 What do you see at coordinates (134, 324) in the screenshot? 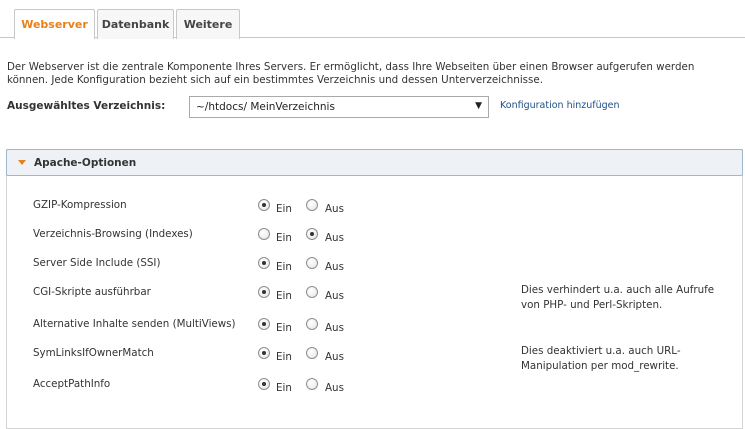
I see `option-label: Alternative Inhalte senden (MultiViews)` at bounding box center [134, 324].